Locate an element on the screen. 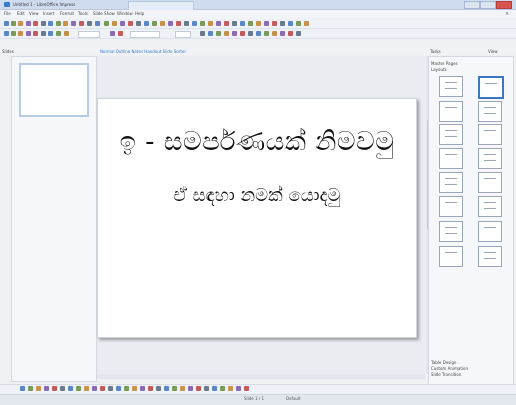  layouts-section: Layouts is located at coordinates (439, 69).